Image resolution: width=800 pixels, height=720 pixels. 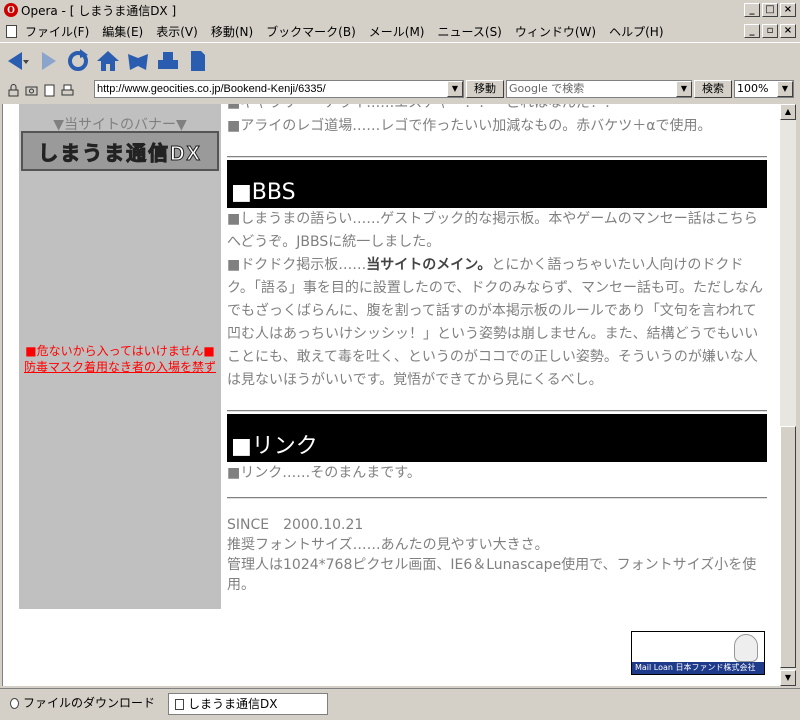 I want to click on link-heading: ■リンク, so click(x=497, y=438).